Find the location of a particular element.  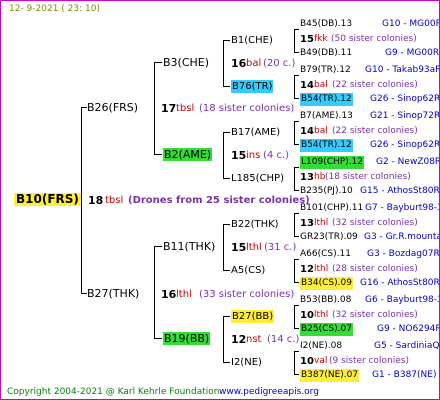

gen4-queen: B7(AME).13 is located at coordinates (326, 116).